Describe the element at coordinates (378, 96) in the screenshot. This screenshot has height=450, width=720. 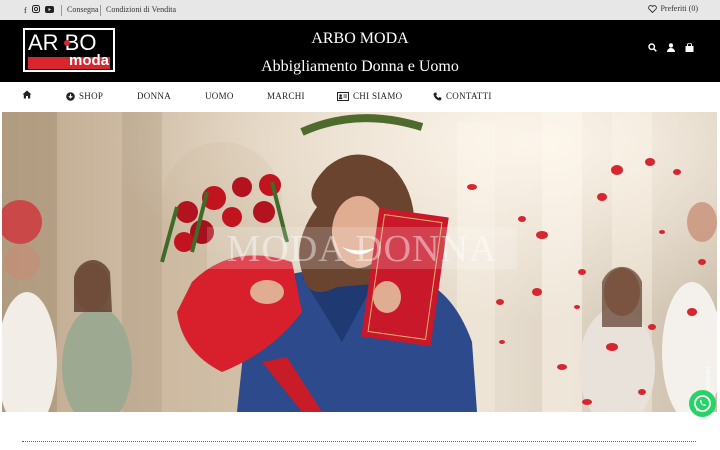
I see `nav-chi-siamo-label: CHI SIAMO` at that location.